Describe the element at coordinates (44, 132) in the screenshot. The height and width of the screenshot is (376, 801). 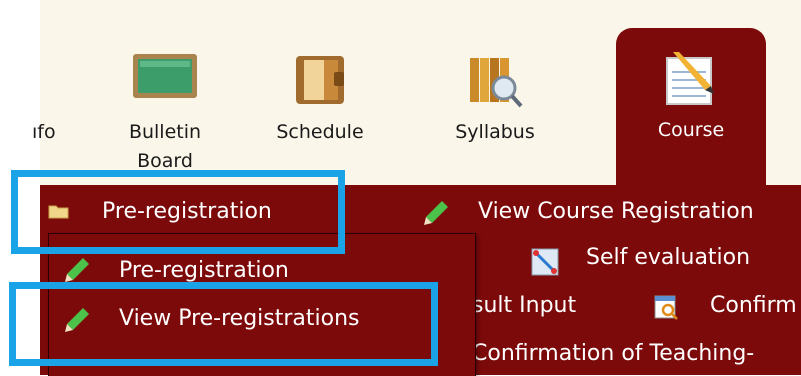
I see `tab-info-label: ıfo` at that location.